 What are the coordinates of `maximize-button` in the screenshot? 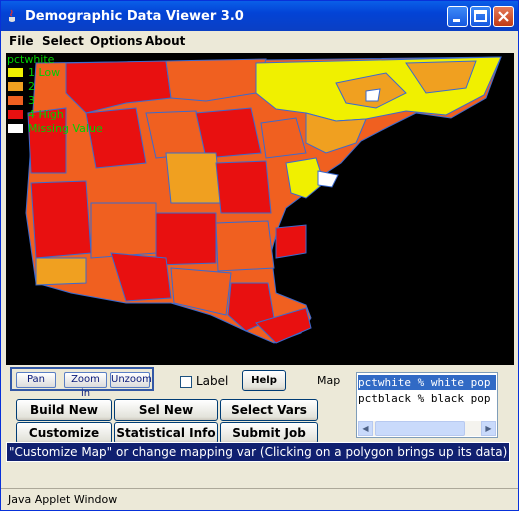 It's located at (480, 16).